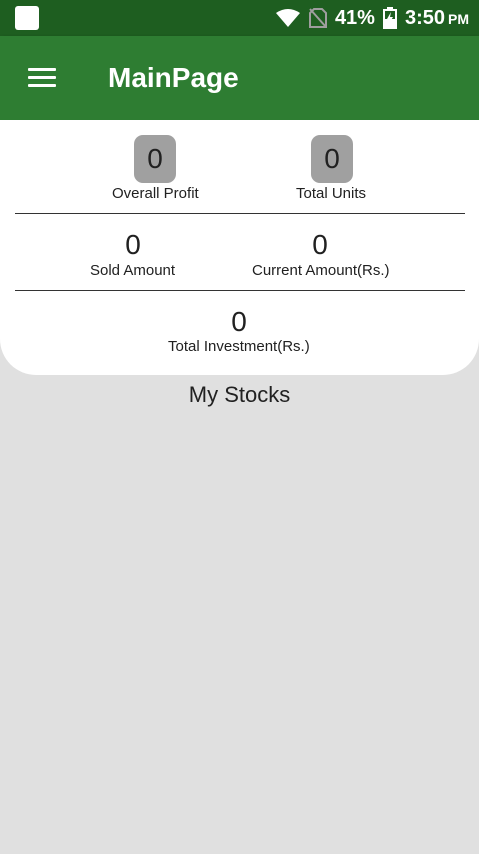 This screenshot has width=479, height=854. I want to click on app-notification-icon, so click(27, 18).